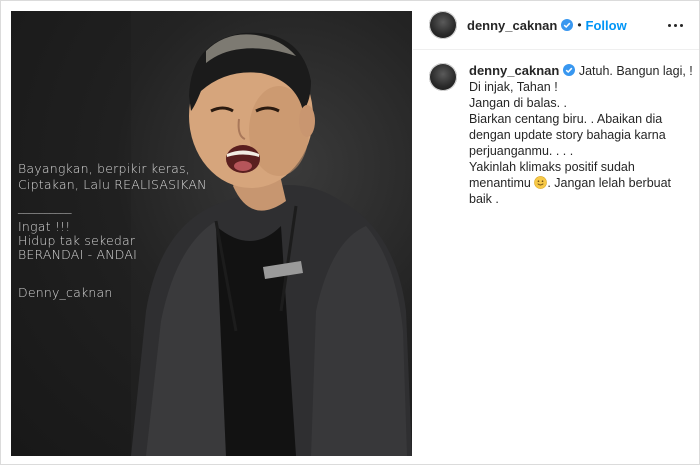  Describe the element at coordinates (675, 25) in the screenshot. I see `more-options-icon` at that location.